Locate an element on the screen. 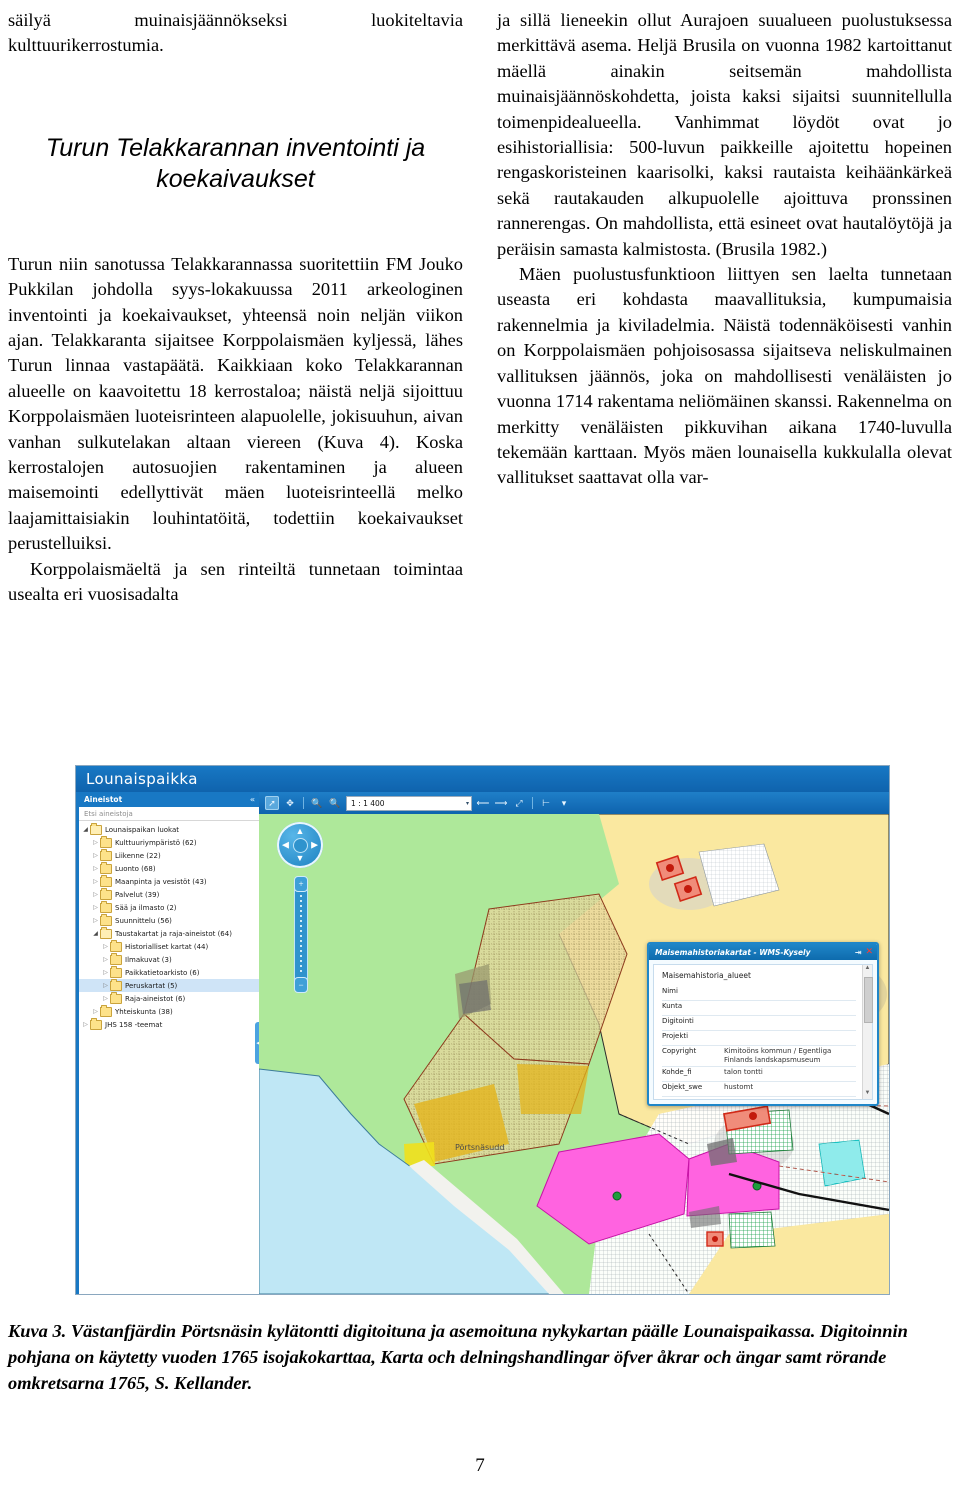 The width and height of the screenshot is (960, 1509). tree-node: ▷ JHS 158 -teemat is located at coordinates (169, 1024).